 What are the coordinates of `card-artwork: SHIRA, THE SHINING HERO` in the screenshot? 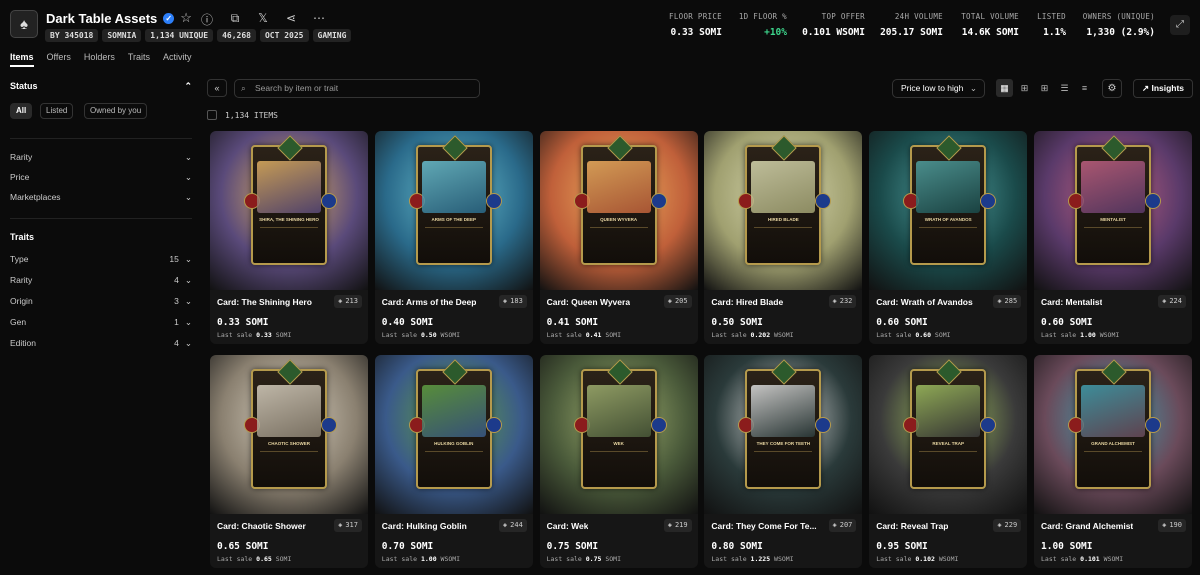 It's located at (289, 210).